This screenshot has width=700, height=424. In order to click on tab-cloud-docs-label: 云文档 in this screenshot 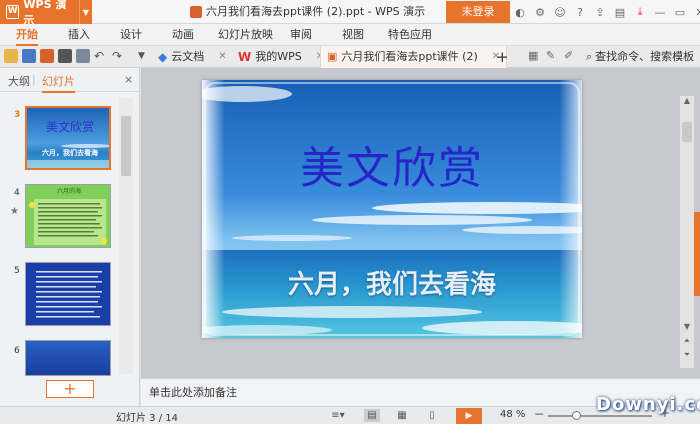, I will do `click(188, 56)`.